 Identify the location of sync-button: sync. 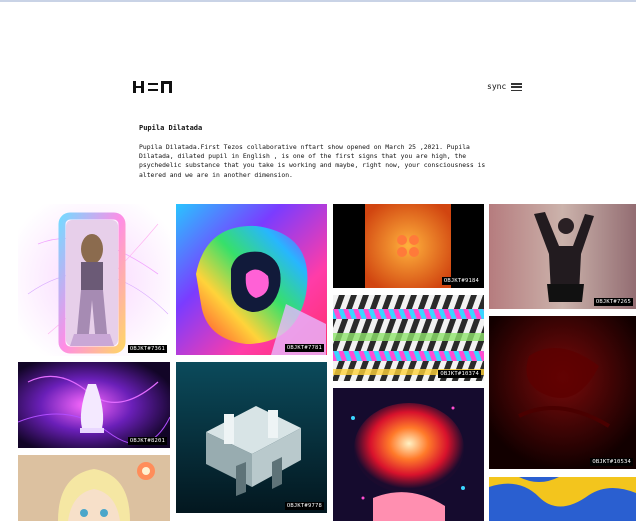
(505, 87).